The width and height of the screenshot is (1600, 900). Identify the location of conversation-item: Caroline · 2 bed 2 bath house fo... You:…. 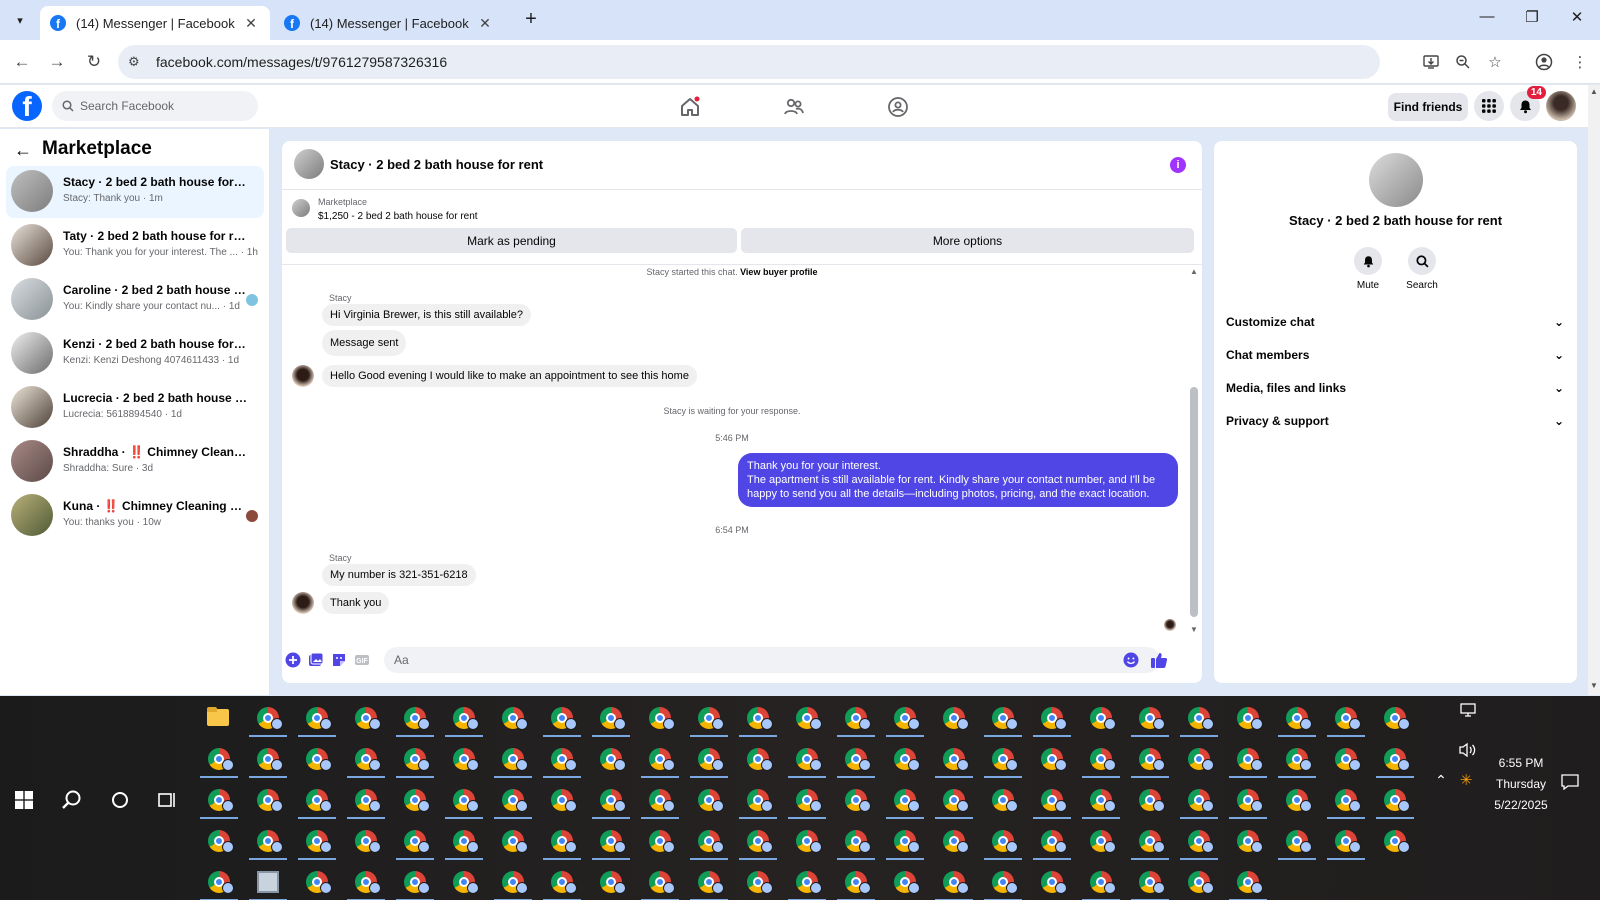
(135, 300).